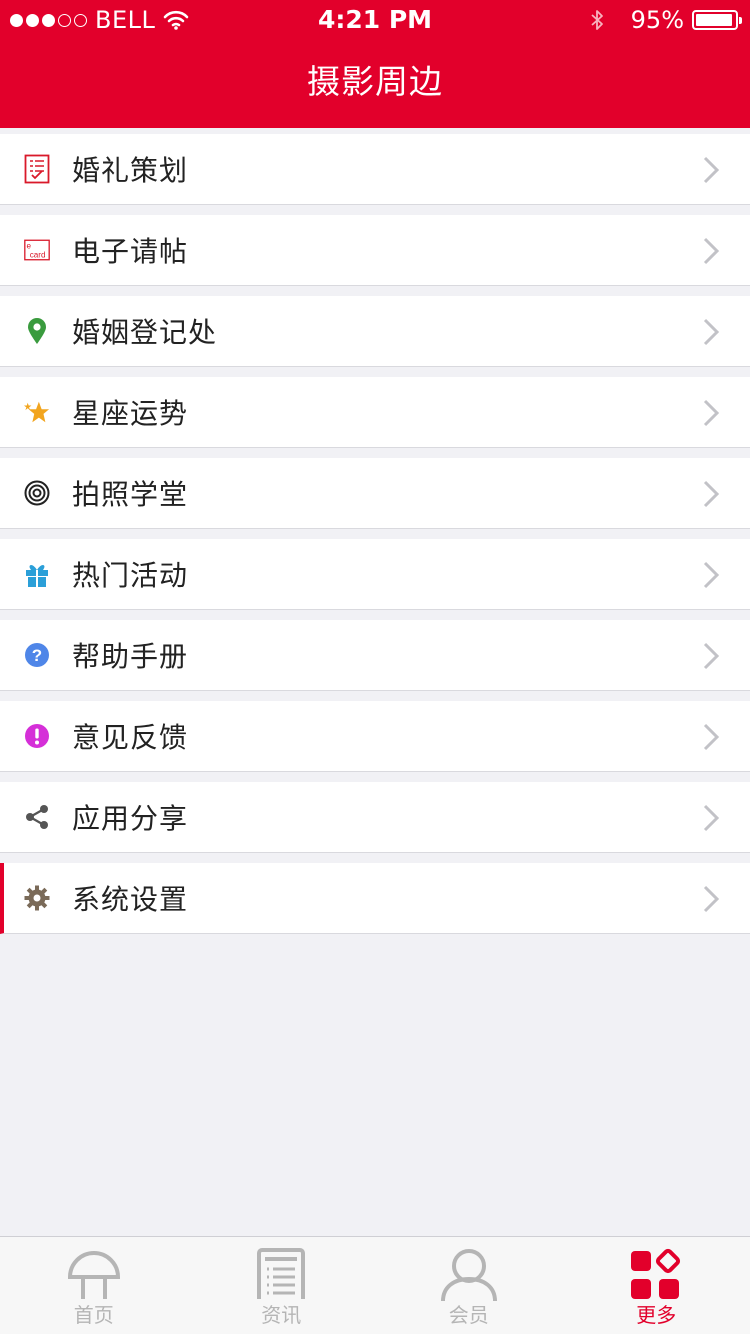  Describe the element at coordinates (37, 331) in the screenshot. I see `map-pin-icon` at that location.